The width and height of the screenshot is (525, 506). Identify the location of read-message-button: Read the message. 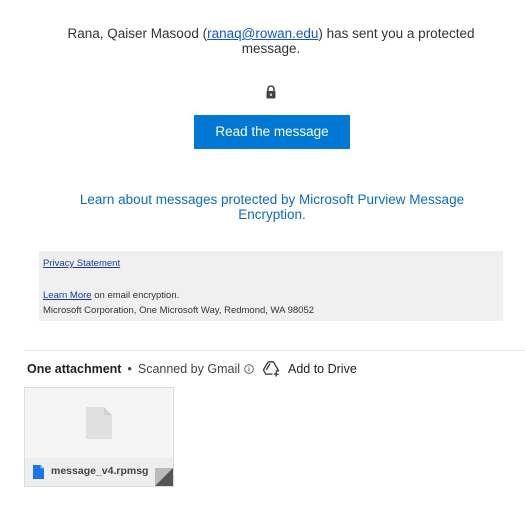
(272, 132).